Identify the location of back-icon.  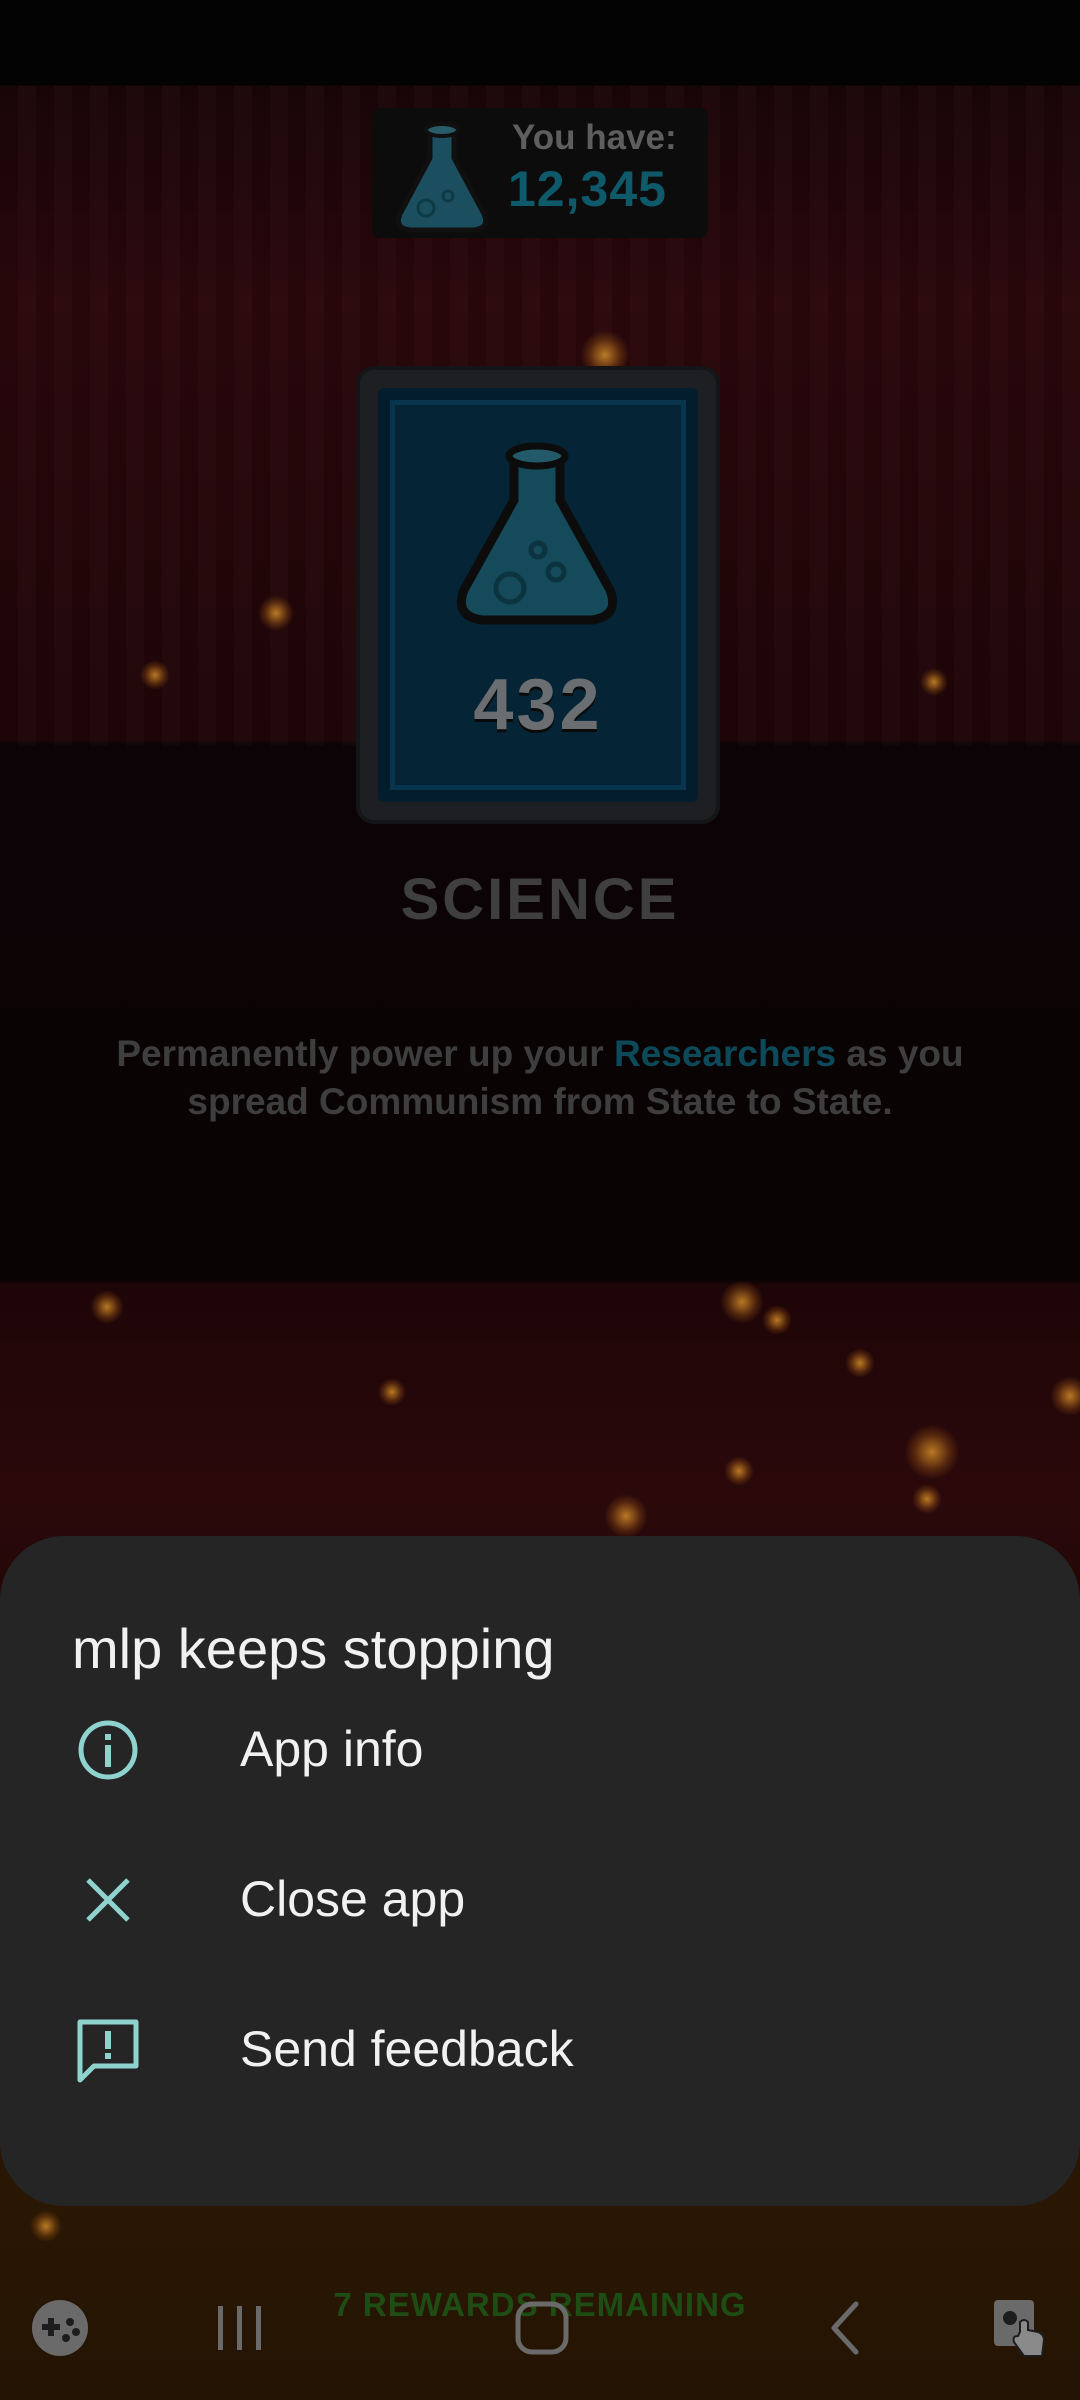
(845, 2328).